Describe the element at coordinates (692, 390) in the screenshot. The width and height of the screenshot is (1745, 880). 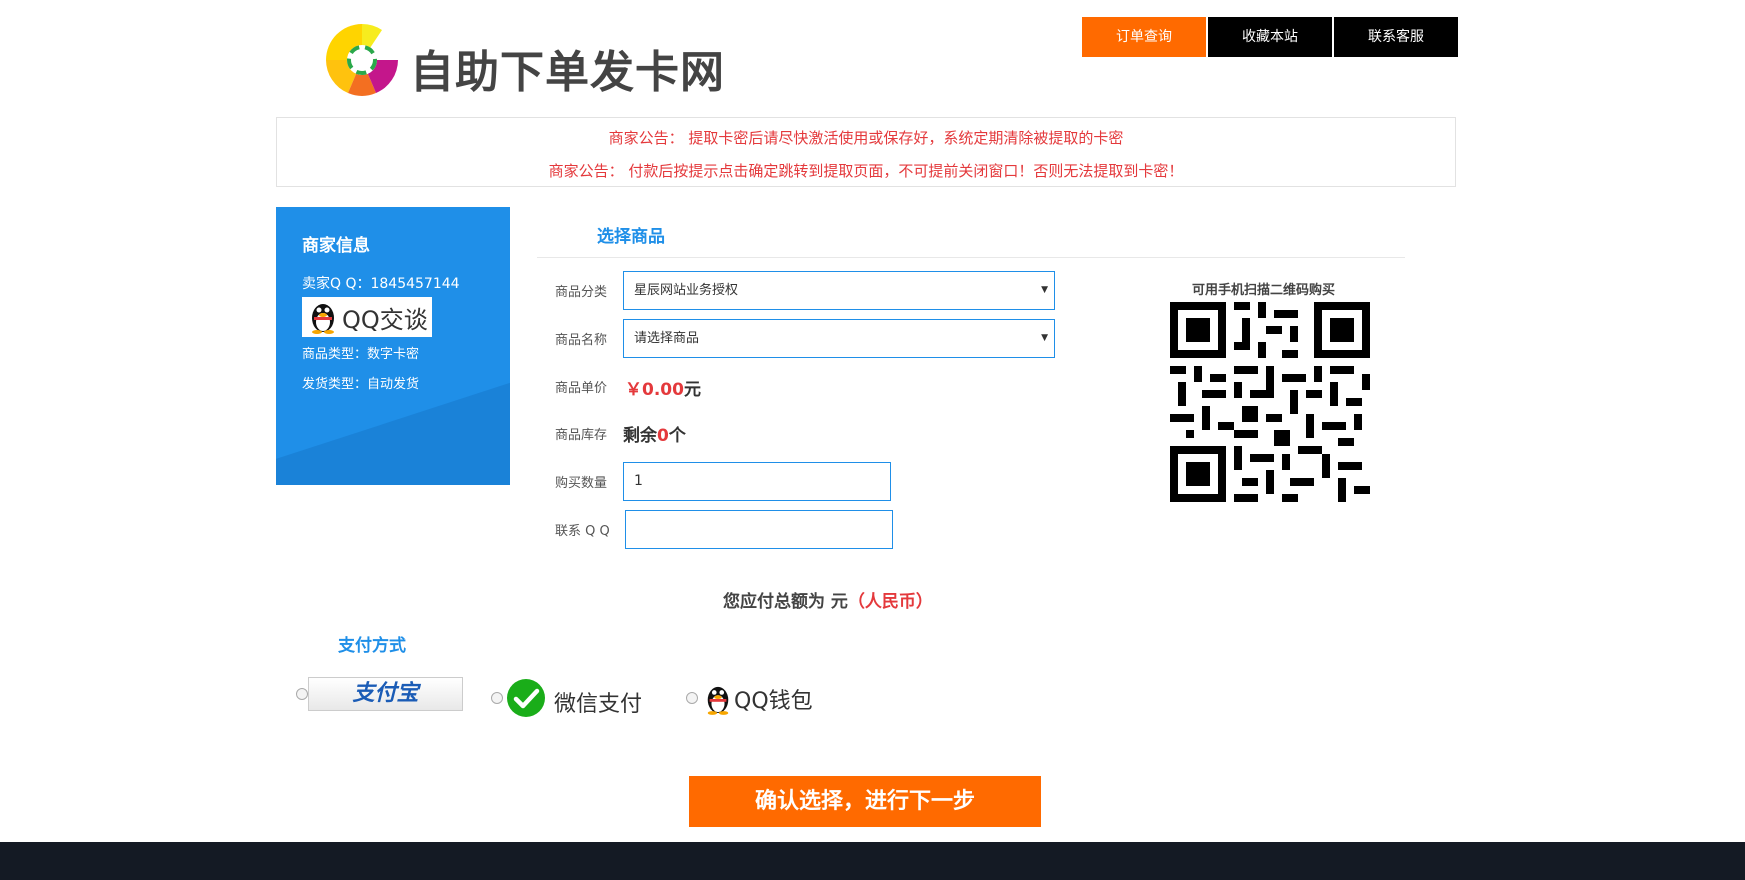
I see `unit-price-currency: 元` at that location.